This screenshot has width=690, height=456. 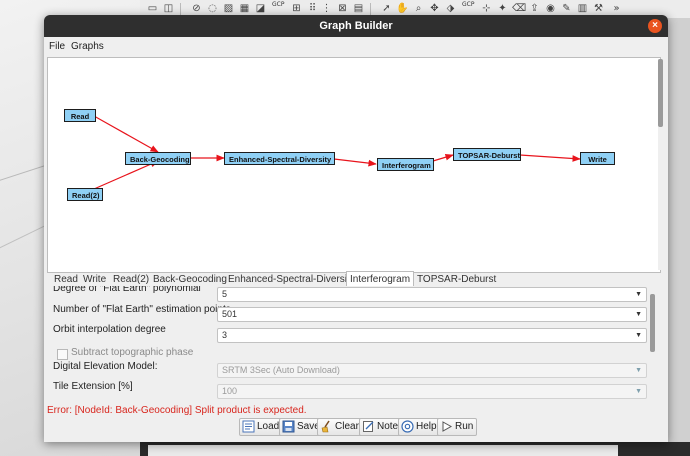 What do you see at coordinates (432, 314) in the screenshot?
I see `flat-earth-points-select: 501 ▼` at bounding box center [432, 314].